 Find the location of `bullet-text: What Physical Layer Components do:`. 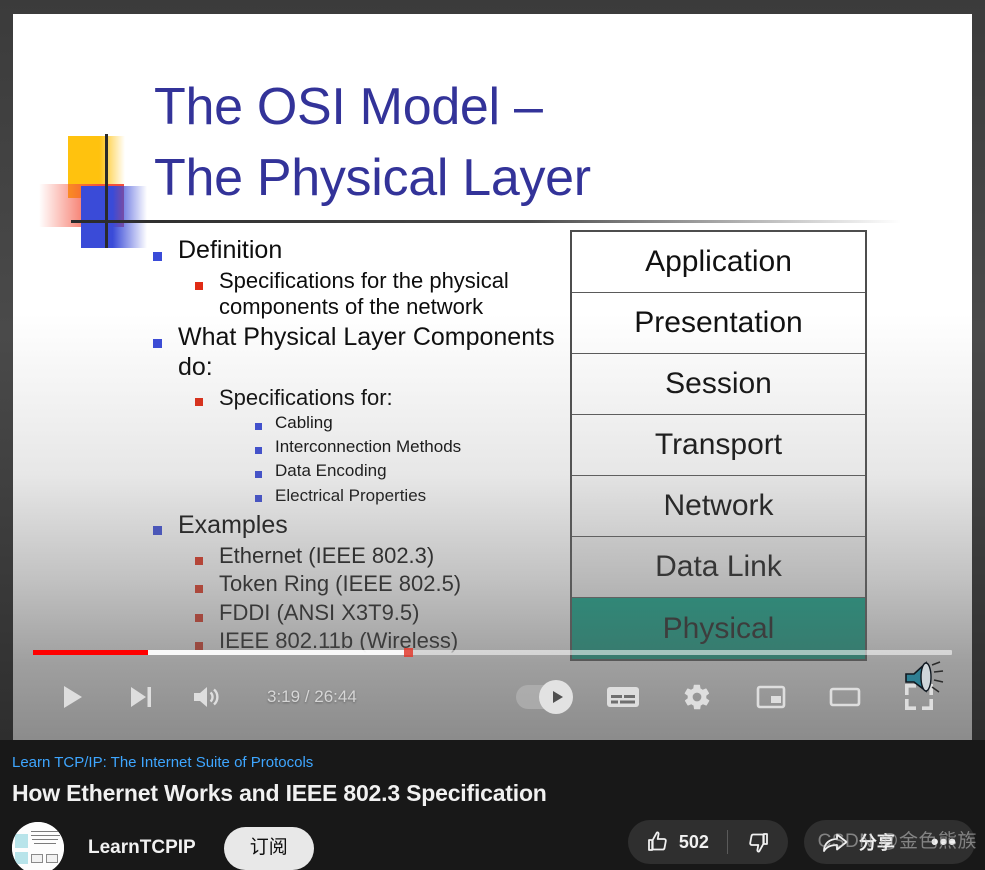

bullet-text: What Physical Layer Components do: is located at coordinates (366, 352).